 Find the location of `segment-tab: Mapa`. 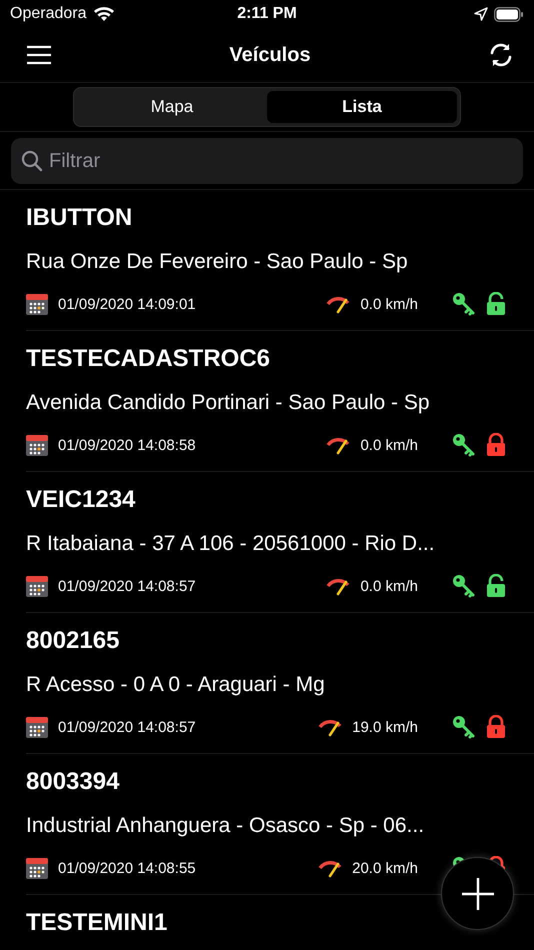

segment-tab: Mapa is located at coordinates (172, 107).